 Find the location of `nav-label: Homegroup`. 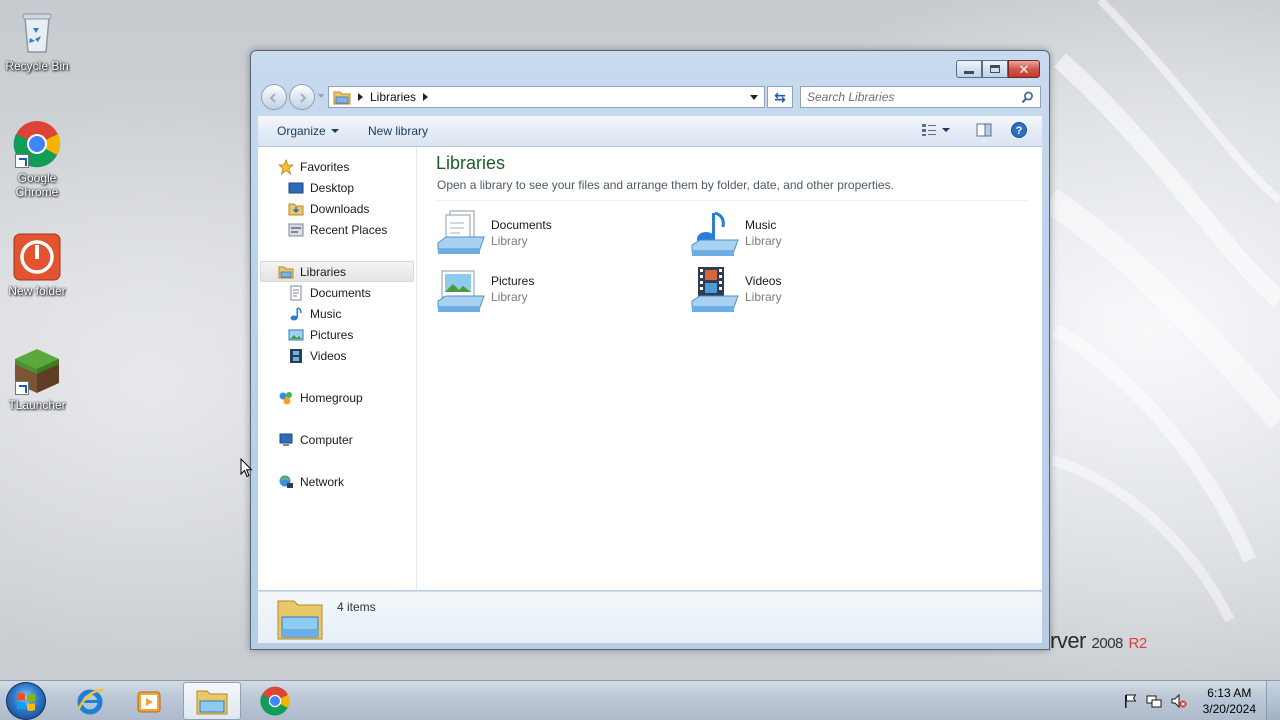

nav-label: Homegroup is located at coordinates (331, 398).